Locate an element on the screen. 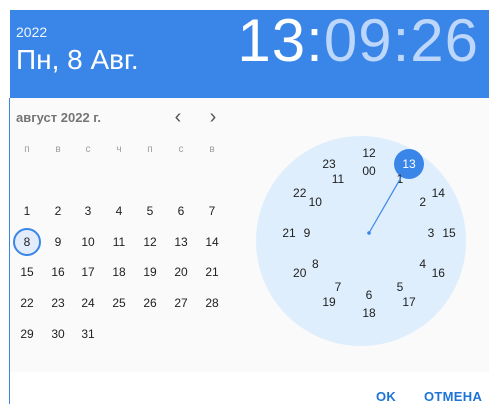 The width and height of the screenshot is (489, 404). day-cell: 5 is located at coordinates (150, 211).